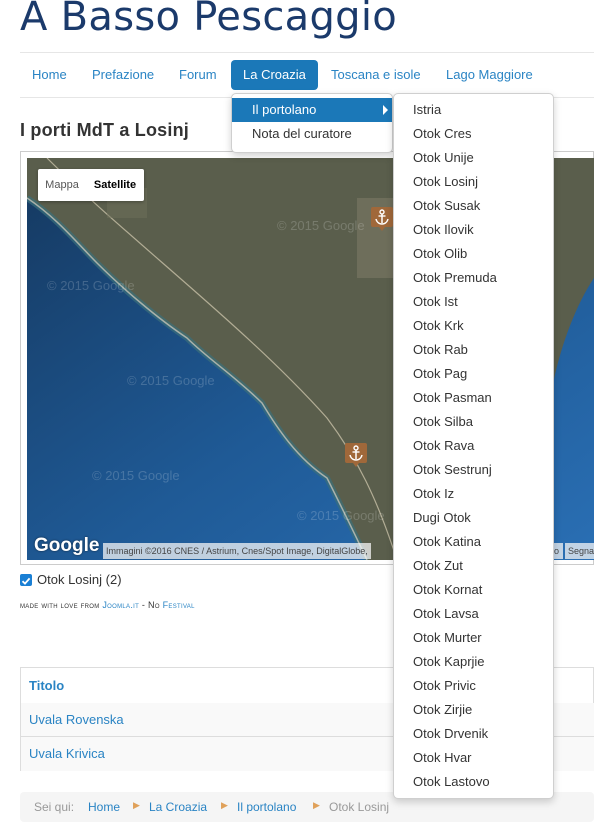 The image size is (594, 822). I want to click on breadcrumb-il-portolano: Il portolano, so click(266, 807).